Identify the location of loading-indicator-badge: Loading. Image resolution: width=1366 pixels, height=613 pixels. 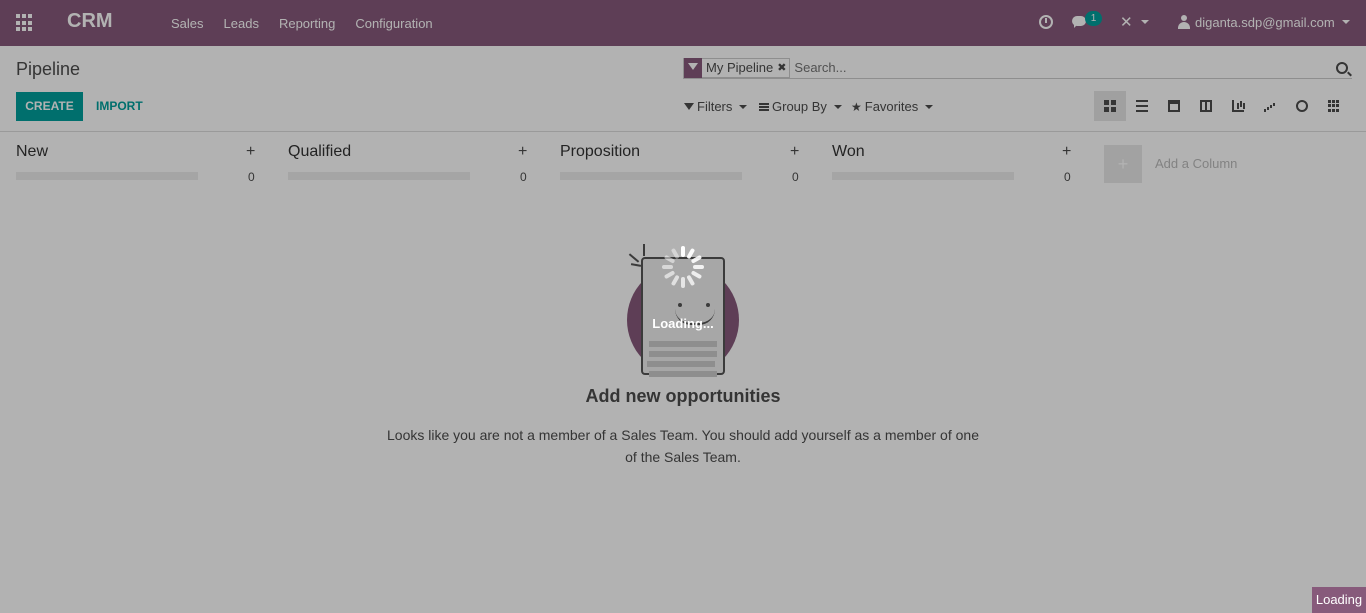
(1339, 600).